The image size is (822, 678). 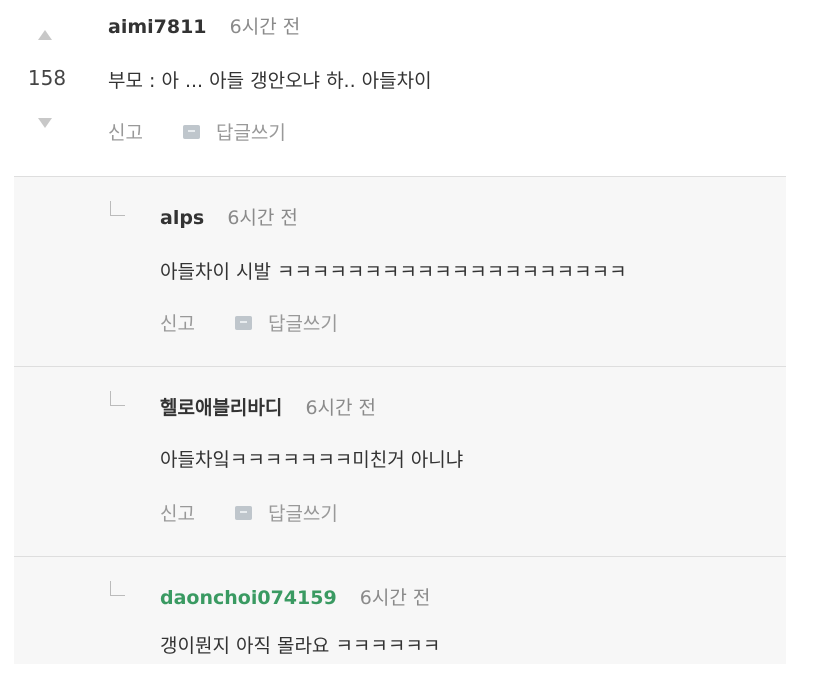 What do you see at coordinates (300, 646) in the screenshot?
I see `reply-text: 갱이뭔지 아직 몰라요 ㅋㅋㅋㅋㅋㅋ` at bounding box center [300, 646].